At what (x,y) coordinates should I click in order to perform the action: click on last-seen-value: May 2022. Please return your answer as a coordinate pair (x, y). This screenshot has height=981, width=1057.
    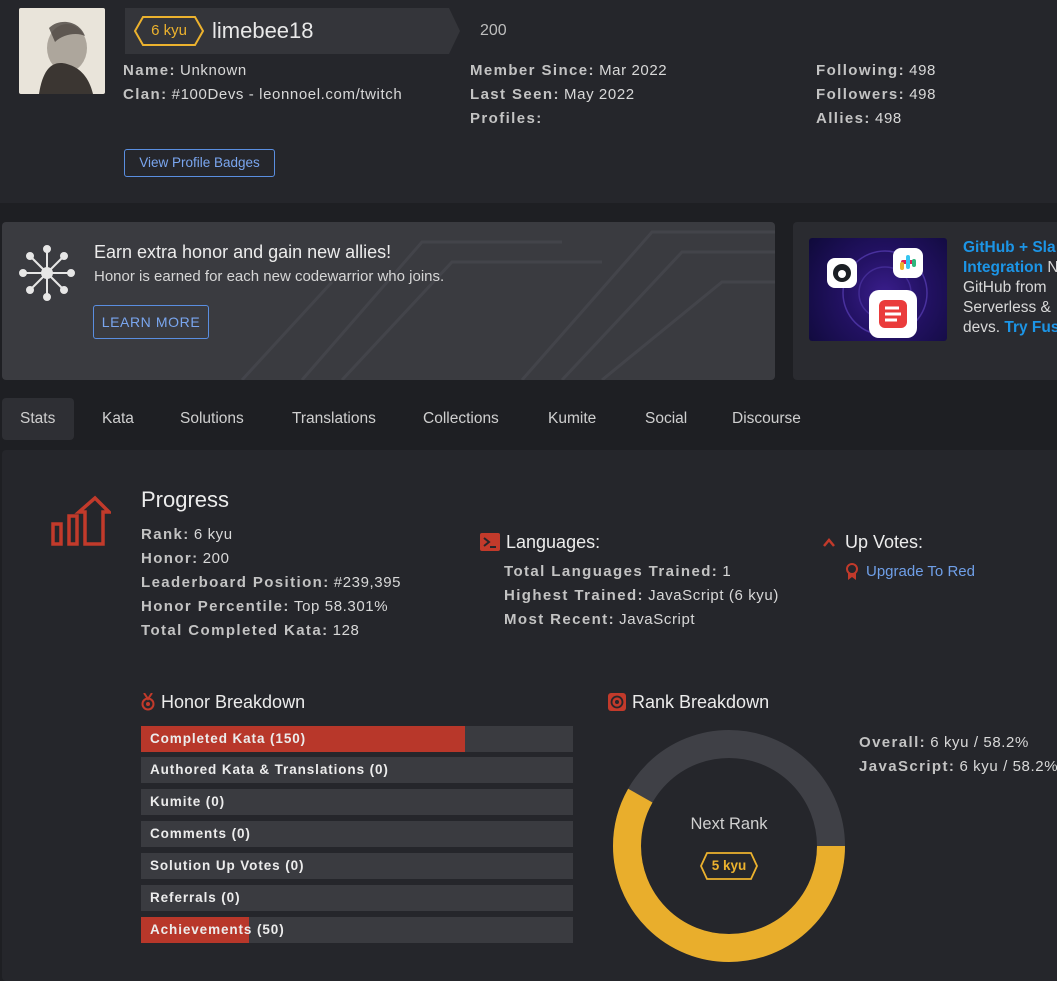
    Looking at the image, I should click on (599, 94).